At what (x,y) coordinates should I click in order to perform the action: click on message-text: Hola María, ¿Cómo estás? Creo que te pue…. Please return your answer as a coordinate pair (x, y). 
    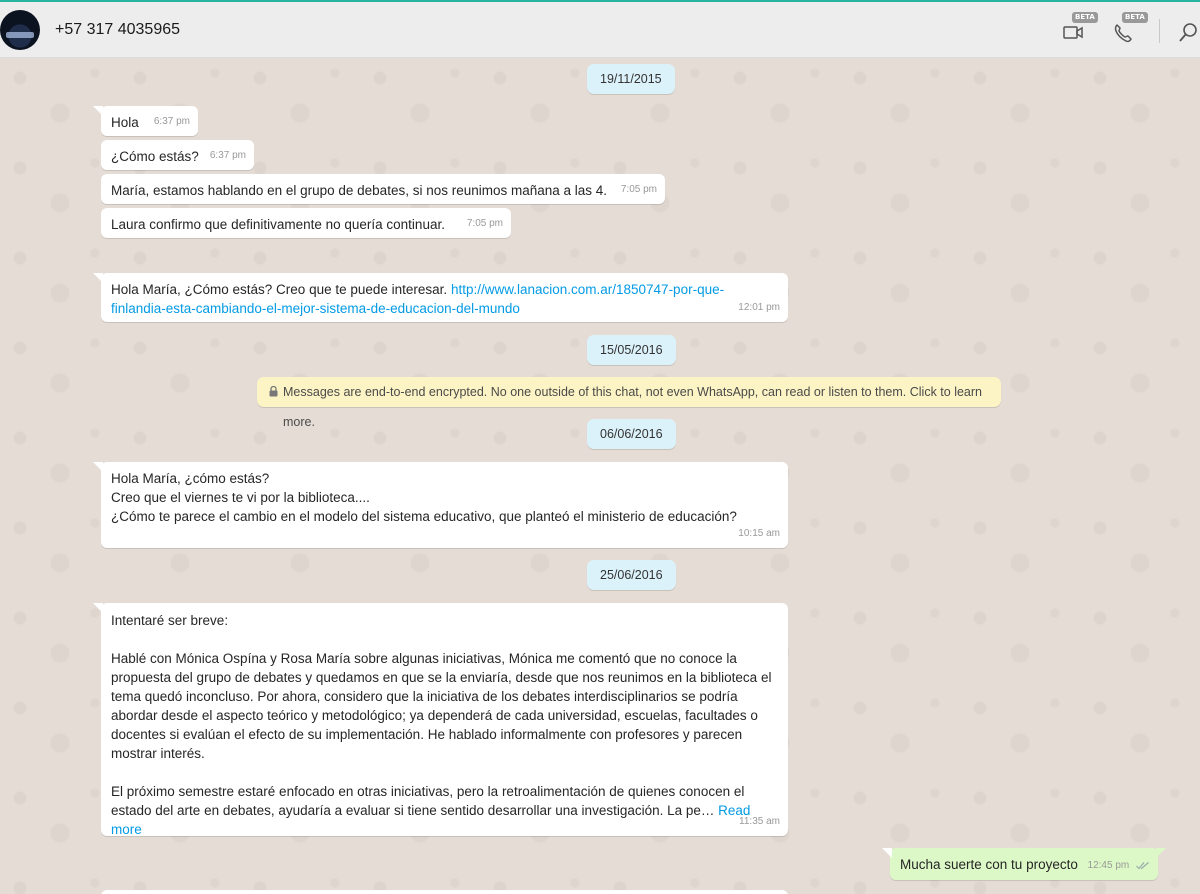
    Looking at the image, I should click on (444, 299).